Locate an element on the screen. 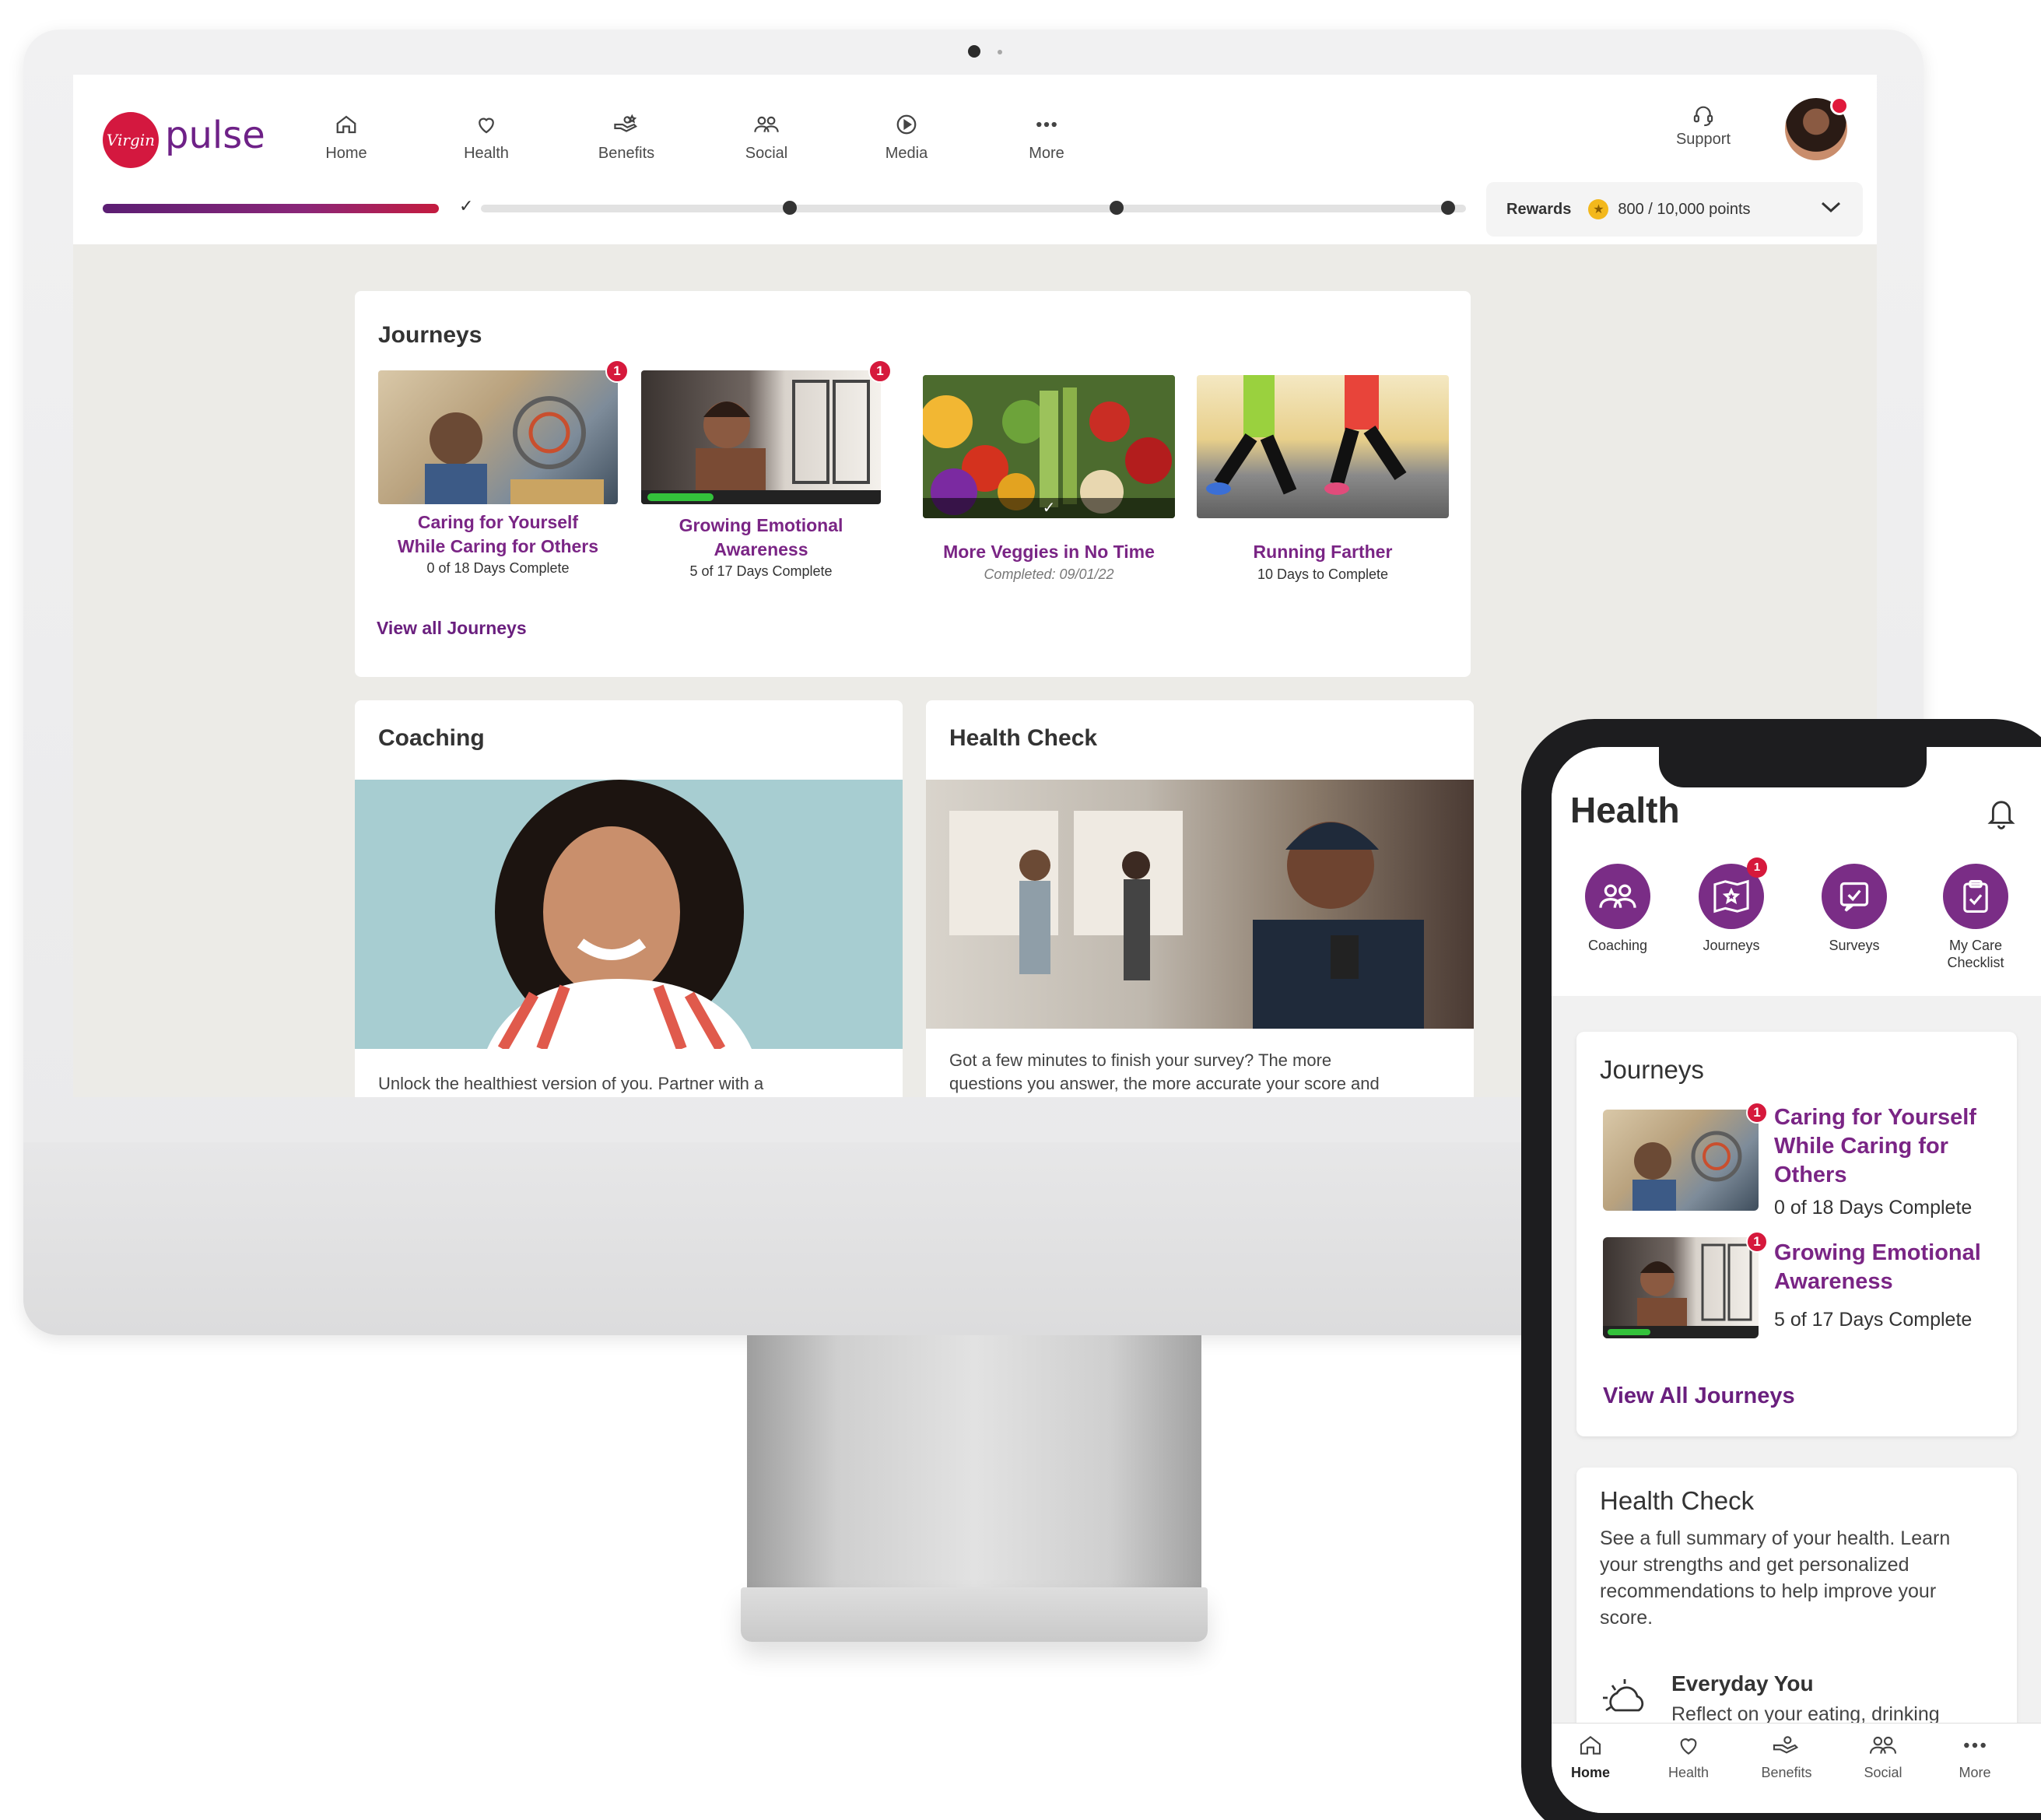  monitor-stand is located at coordinates (974, 1461).